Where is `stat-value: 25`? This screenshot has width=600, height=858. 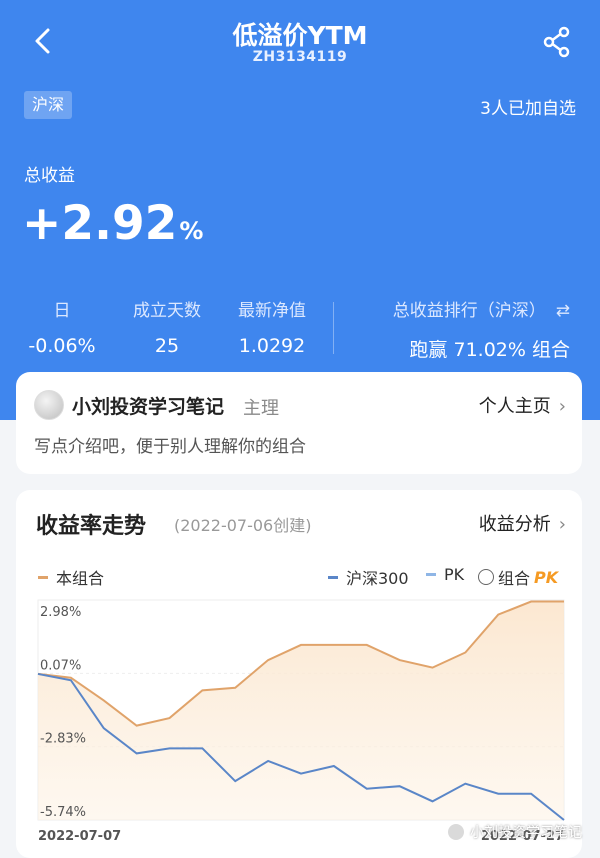
stat-value: 25 is located at coordinates (167, 346).